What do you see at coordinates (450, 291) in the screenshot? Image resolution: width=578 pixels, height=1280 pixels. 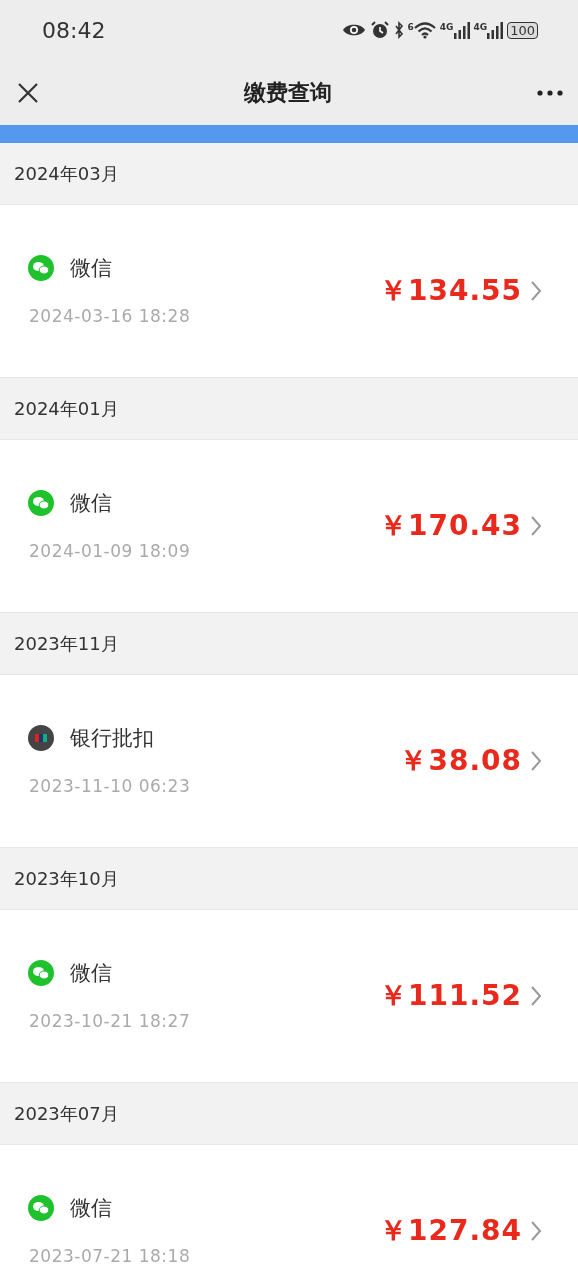 I see `payment-amount: ￥134.55` at bounding box center [450, 291].